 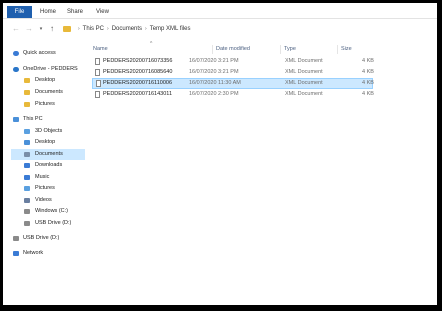 What do you see at coordinates (102, 12) in the screenshot?
I see `tab-view: View` at bounding box center [102, 12].